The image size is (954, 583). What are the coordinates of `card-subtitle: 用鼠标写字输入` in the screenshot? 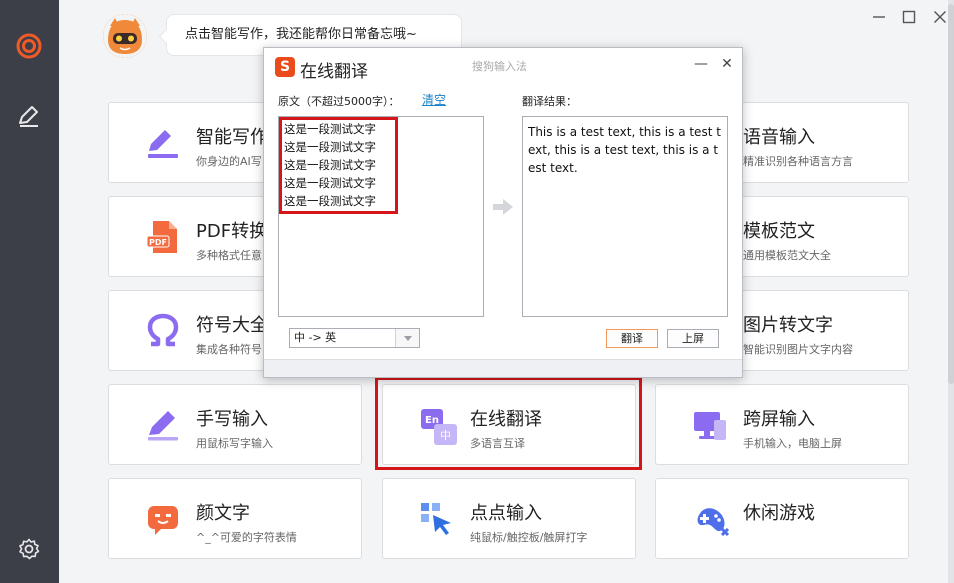 It's located at (234, 443).